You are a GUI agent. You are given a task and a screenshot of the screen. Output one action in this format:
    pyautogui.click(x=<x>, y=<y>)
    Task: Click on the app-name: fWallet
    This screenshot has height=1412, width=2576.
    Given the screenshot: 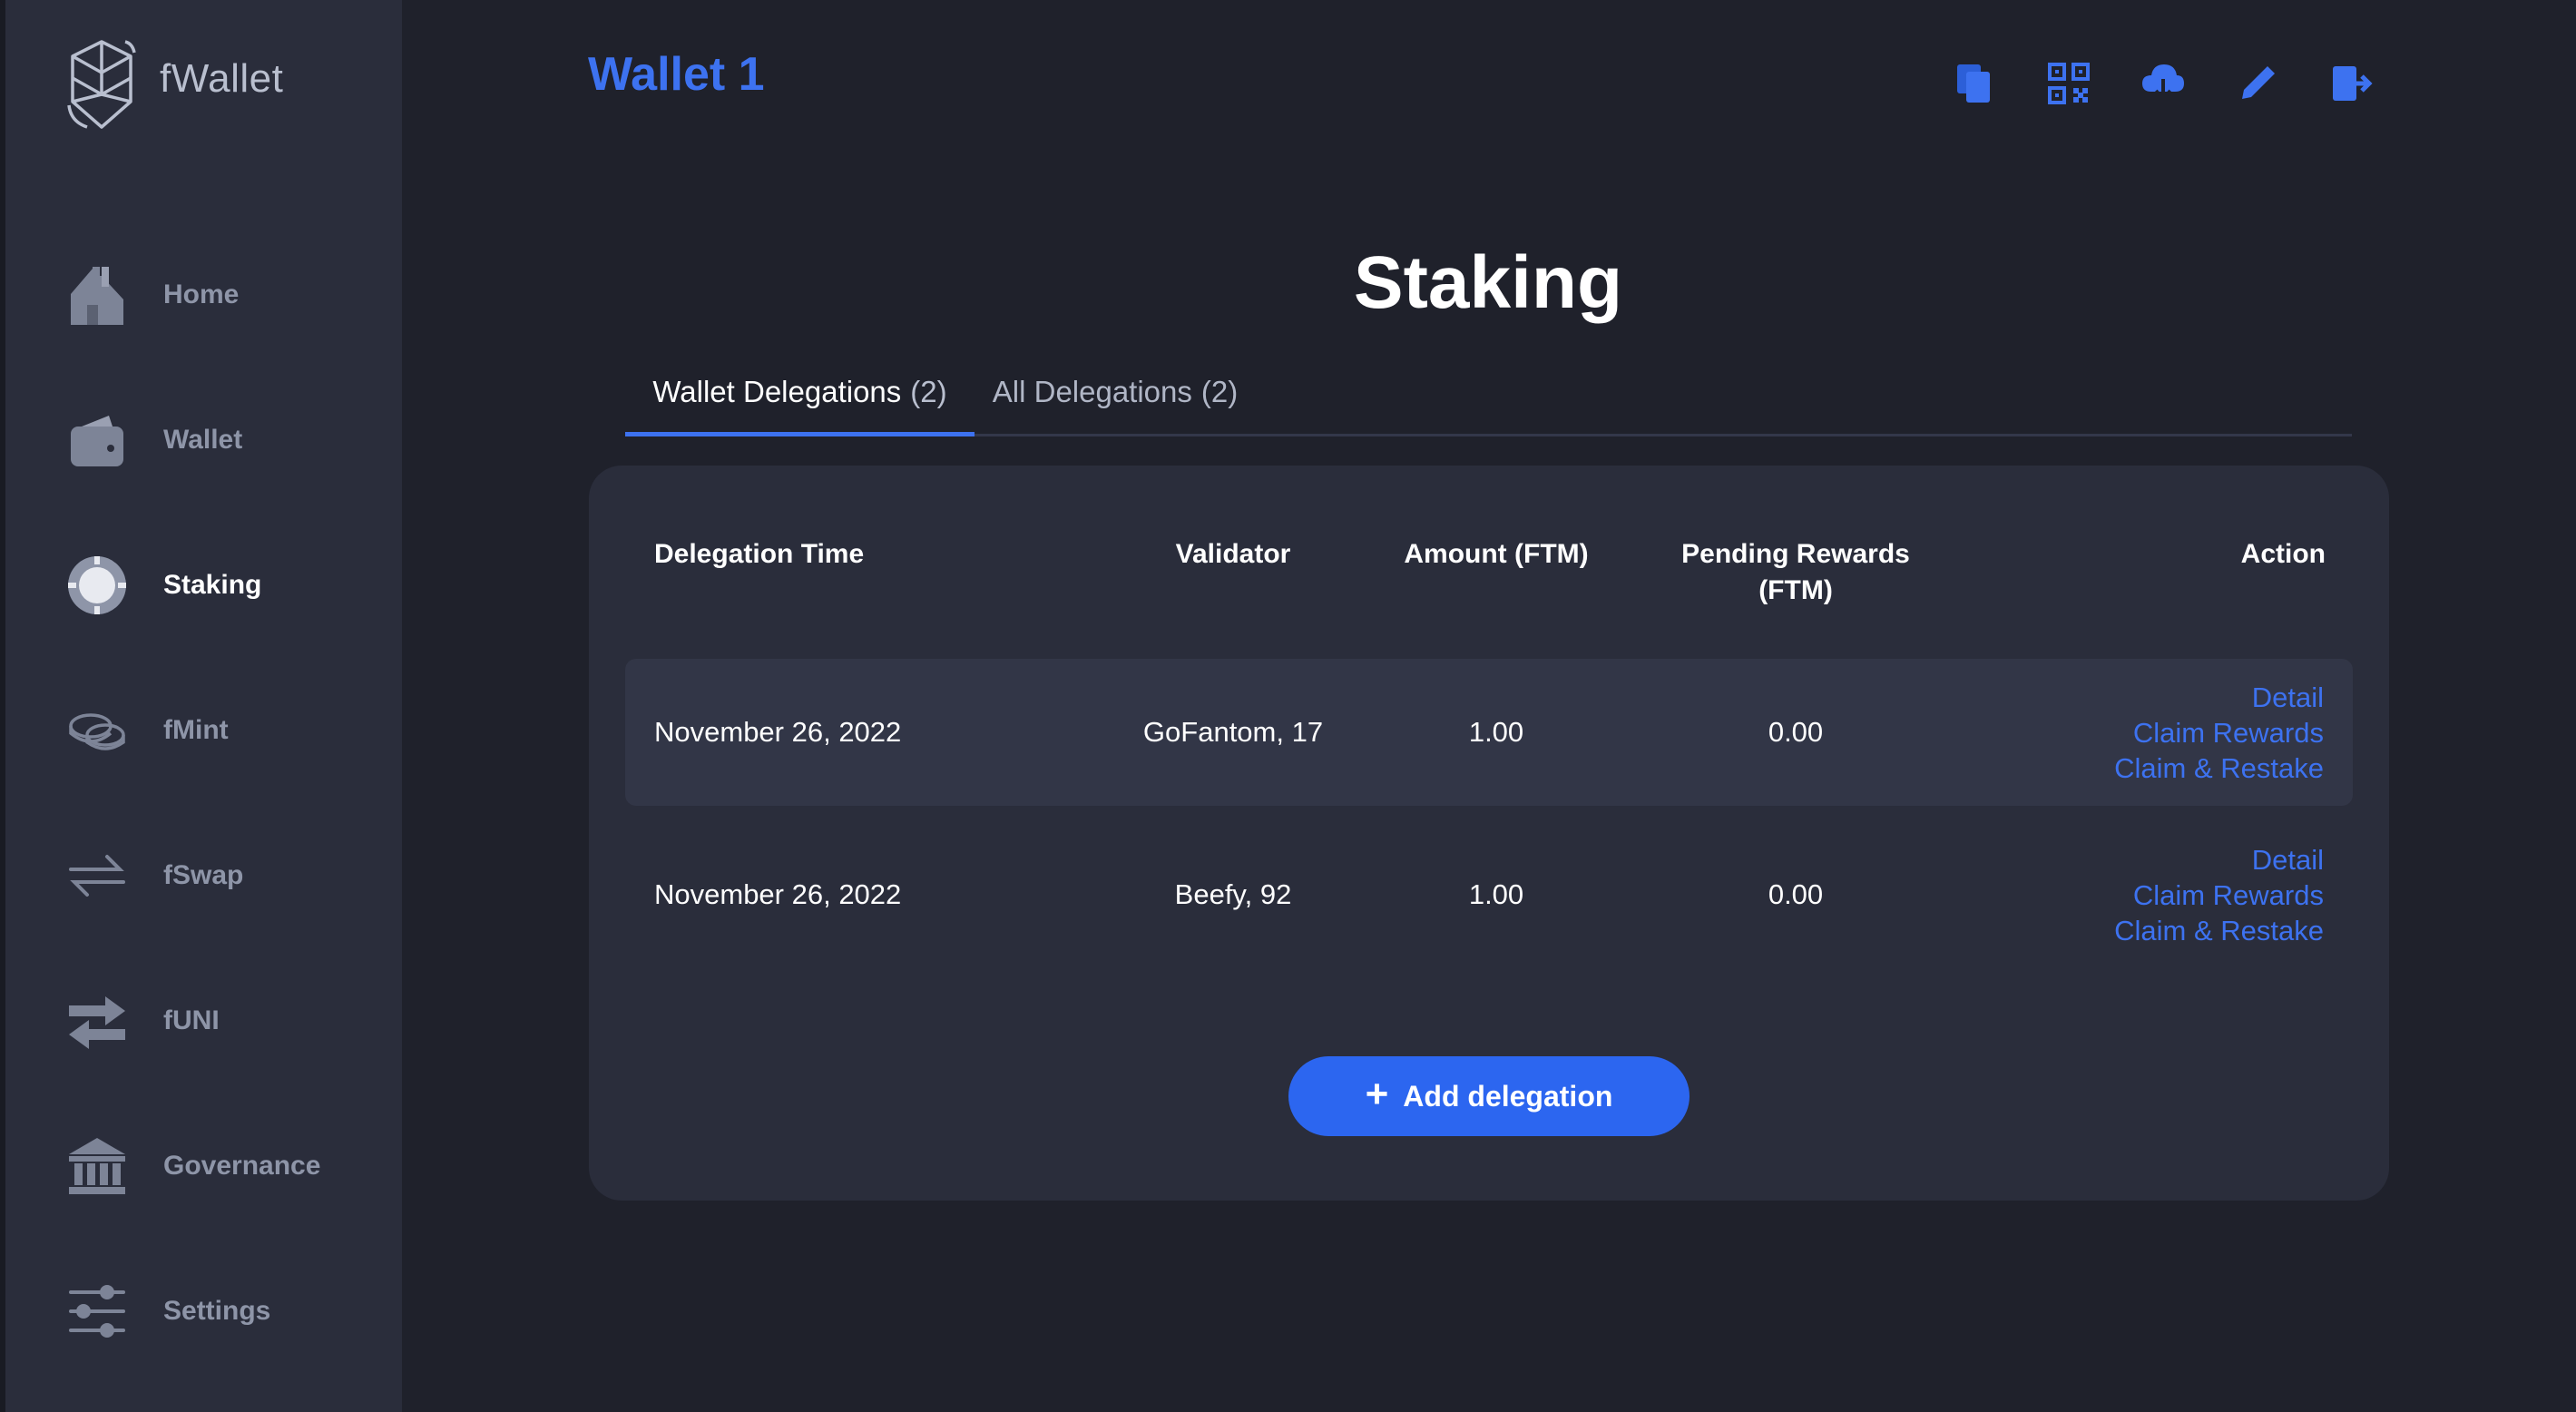 What is the action you would take?
    pyautogui.click(x=222, y=78)
    